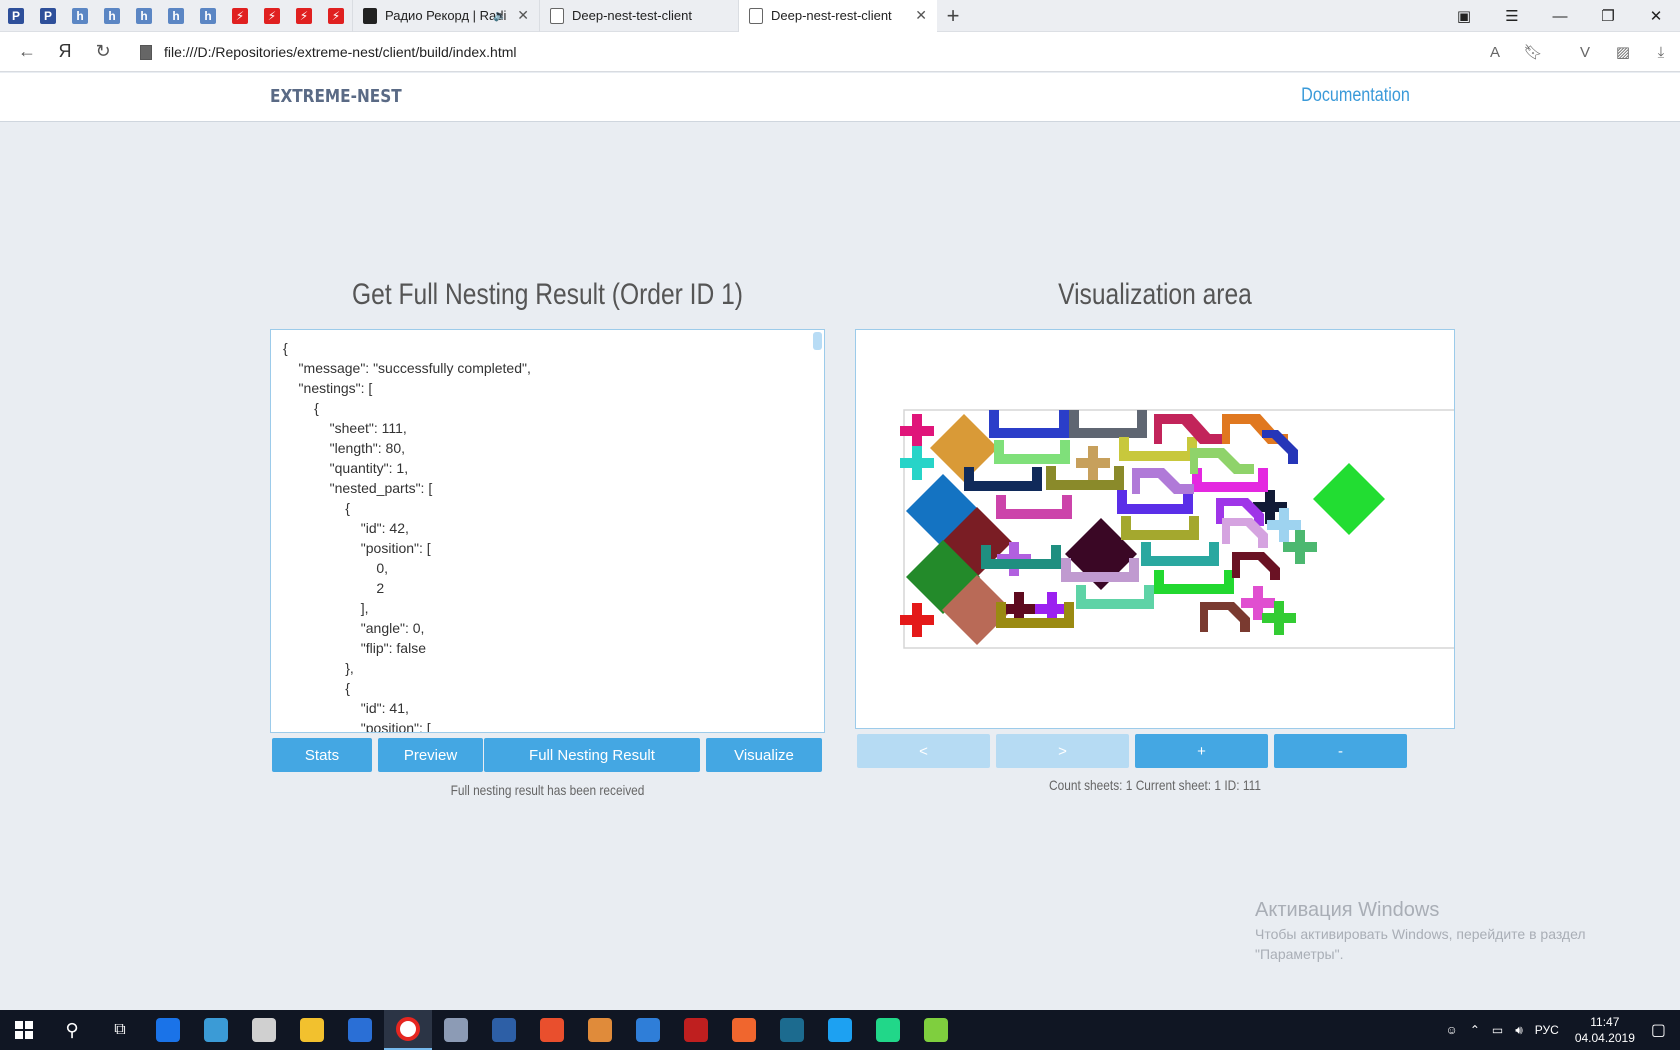 This screenshot has width=1680, height=1050. Describe the element at coordinates (146, 52) in the screenshot. I see `file-icon` at that location.